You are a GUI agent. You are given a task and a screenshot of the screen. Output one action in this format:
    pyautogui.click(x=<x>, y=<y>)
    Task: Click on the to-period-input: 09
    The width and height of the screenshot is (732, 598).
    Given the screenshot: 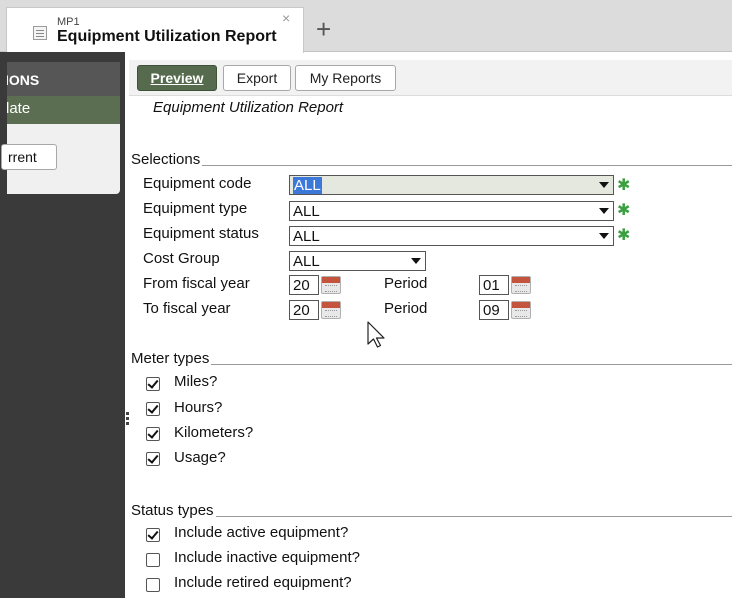 What is the action you would take?
    pyautogui.click(x=494, y=310)
    